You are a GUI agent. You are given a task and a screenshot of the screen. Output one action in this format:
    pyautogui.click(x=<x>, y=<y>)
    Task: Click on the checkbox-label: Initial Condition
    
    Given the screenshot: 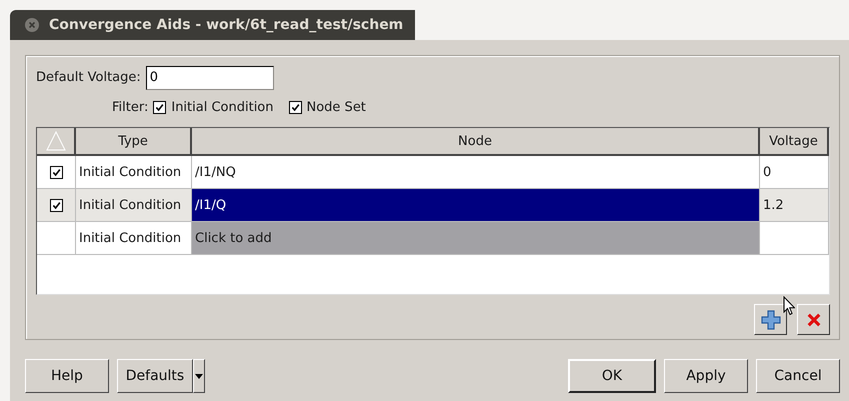 What is the action you would take?
    pyautogui.click(x=222, y=107)
    